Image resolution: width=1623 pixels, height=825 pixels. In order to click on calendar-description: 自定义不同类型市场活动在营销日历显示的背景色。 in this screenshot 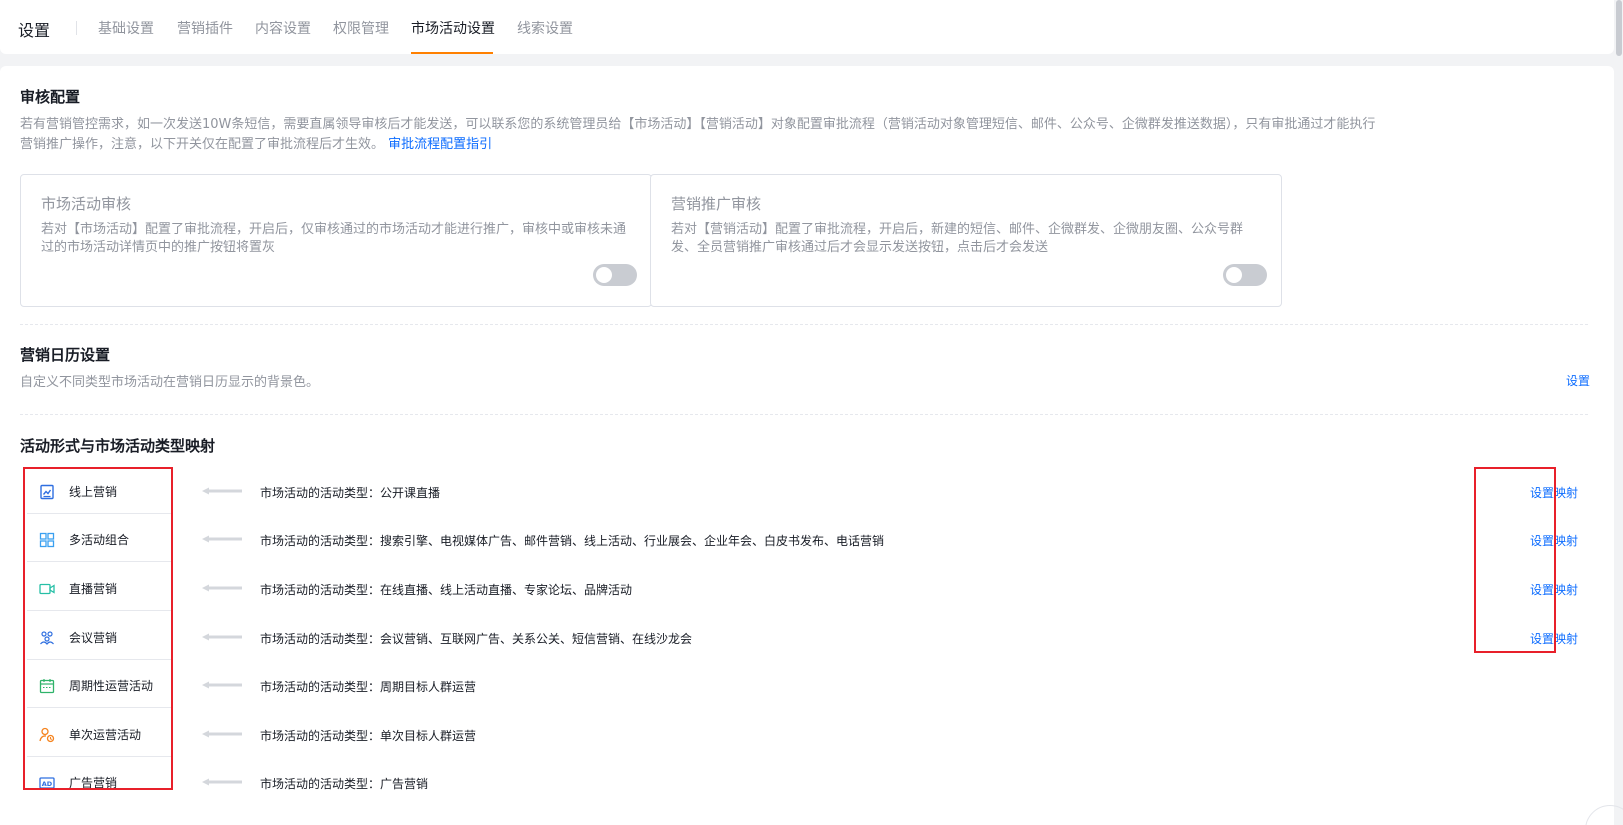, I will do `click(170, 382)`.